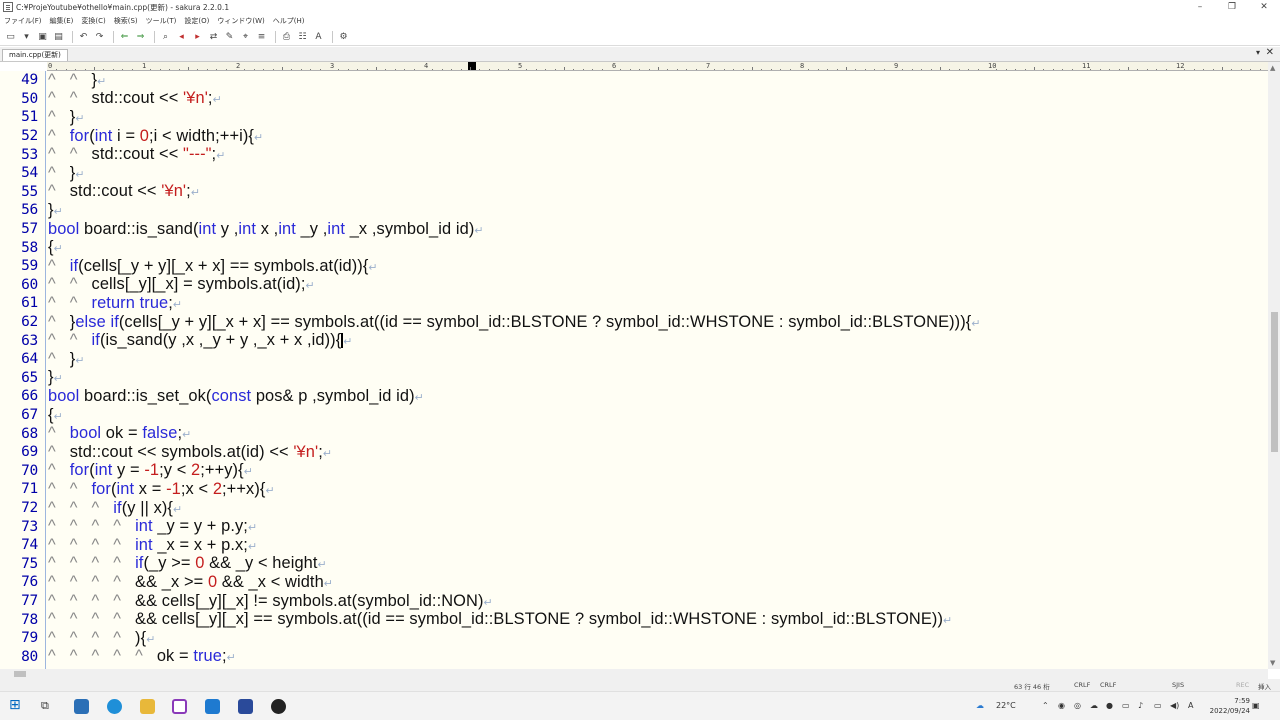 This screenshot has width=1280, height=720. What do you see at coordinates (634, 545) in the screenshot?
I see `code-line: 74 ^ ^ ^ ^ int _x = x + p.x;↵` at bounding box center [634, 545].